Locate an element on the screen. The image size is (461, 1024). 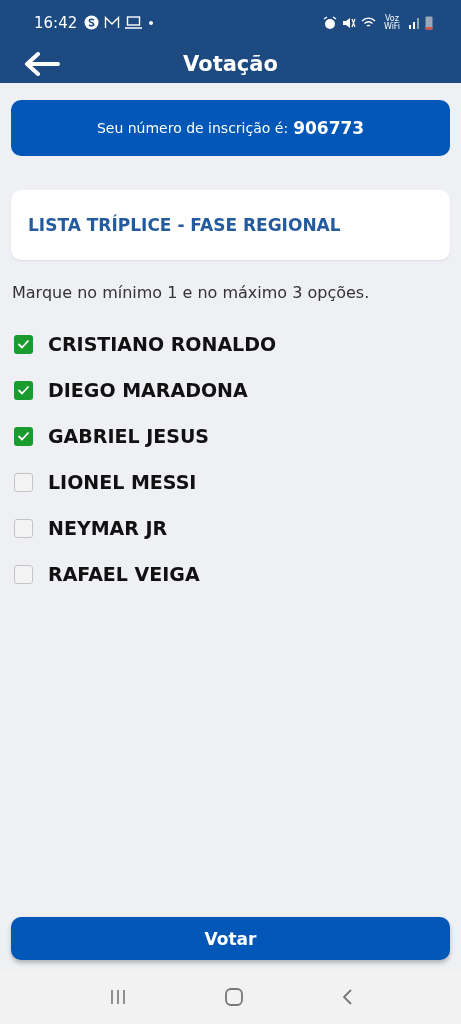
mail-icon is located at coordinates (112, 22).